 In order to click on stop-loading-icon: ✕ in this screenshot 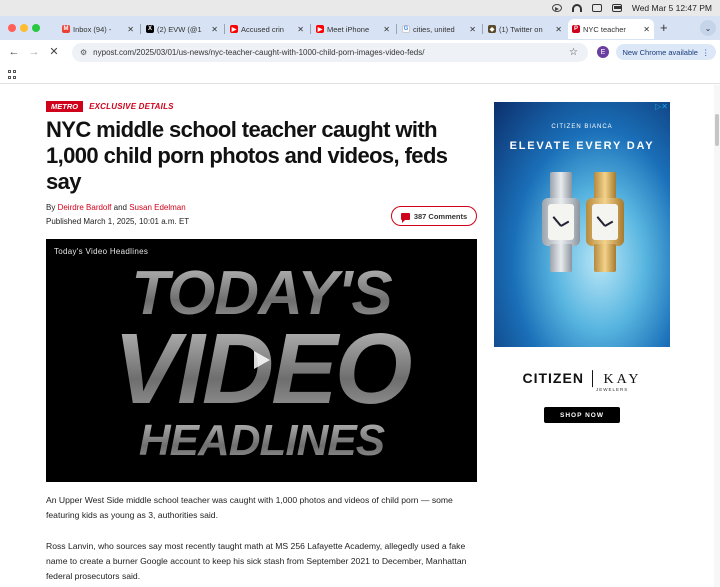, I will do `click(54, 52)`.